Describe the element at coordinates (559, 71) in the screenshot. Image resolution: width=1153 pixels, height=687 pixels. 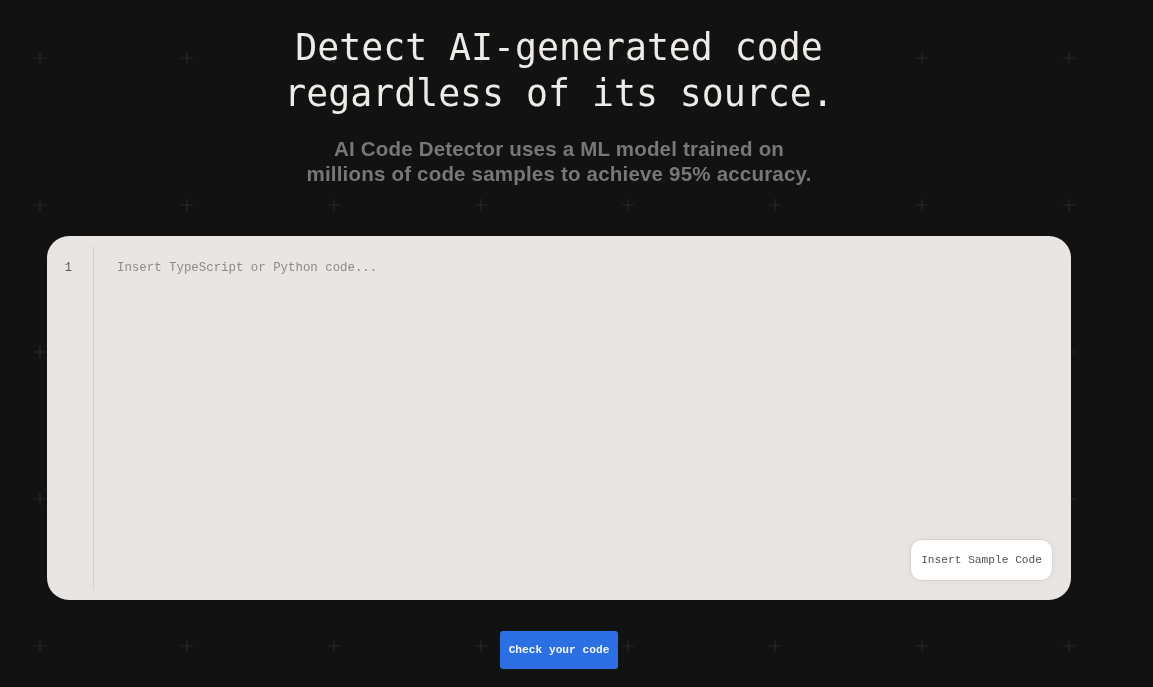
I see `page-heading: Detect AI-generated code regardless of its source.` at that location.